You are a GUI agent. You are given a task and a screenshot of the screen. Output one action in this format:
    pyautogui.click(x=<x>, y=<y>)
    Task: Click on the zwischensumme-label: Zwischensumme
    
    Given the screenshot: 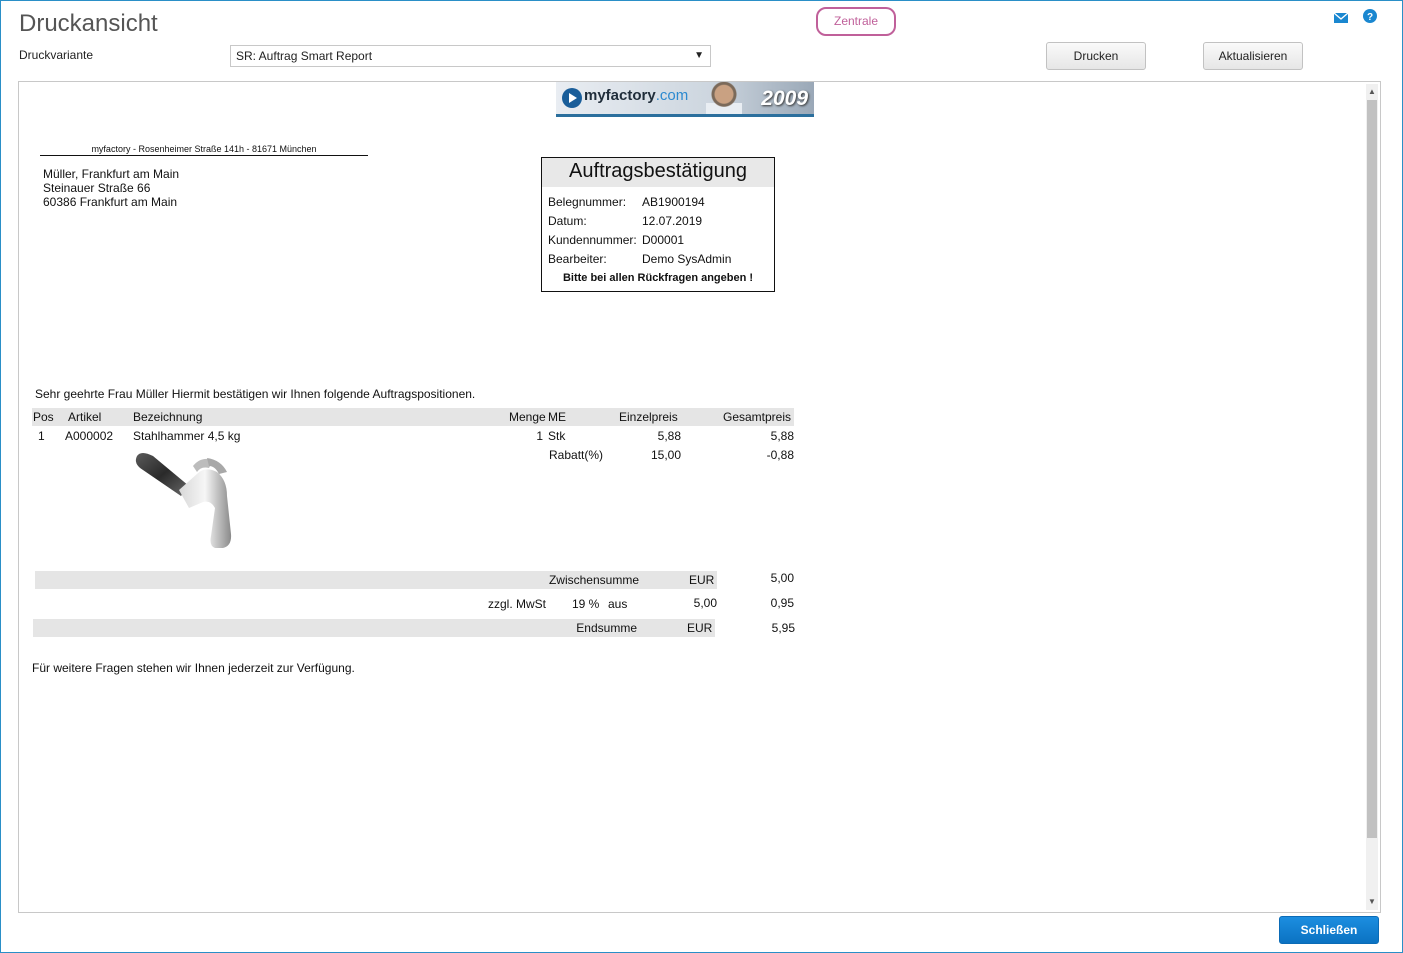 What is the action you would take?
    pyautogui.click(x=593, y=580)
    